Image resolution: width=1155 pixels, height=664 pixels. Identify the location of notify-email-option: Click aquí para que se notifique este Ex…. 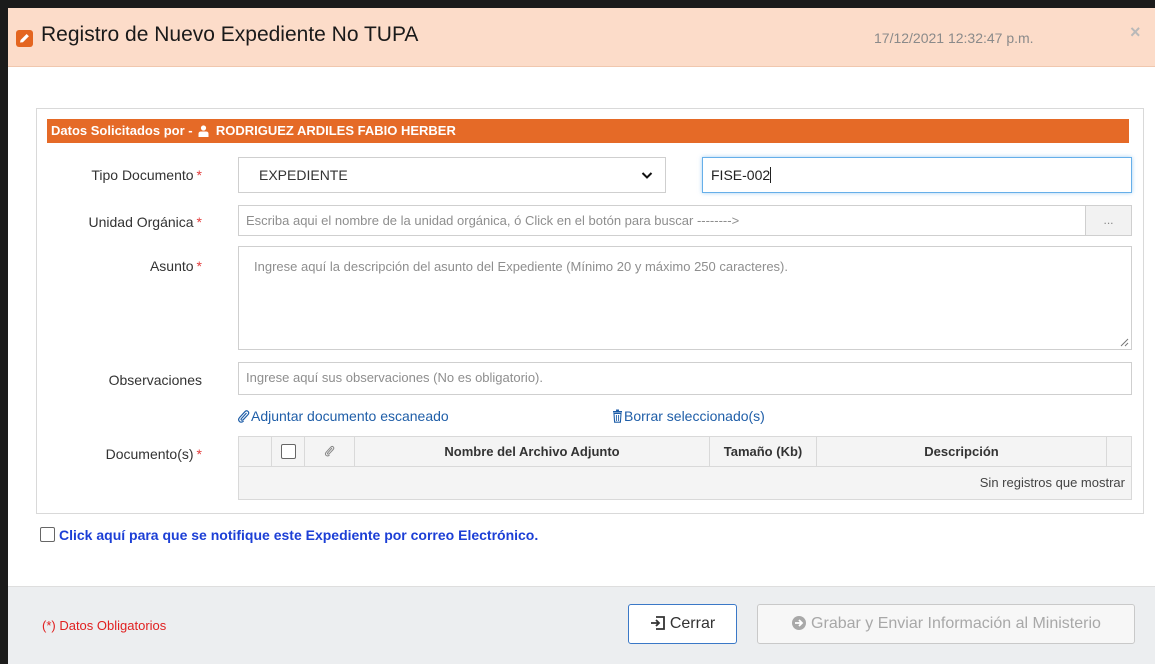
(289, 535).